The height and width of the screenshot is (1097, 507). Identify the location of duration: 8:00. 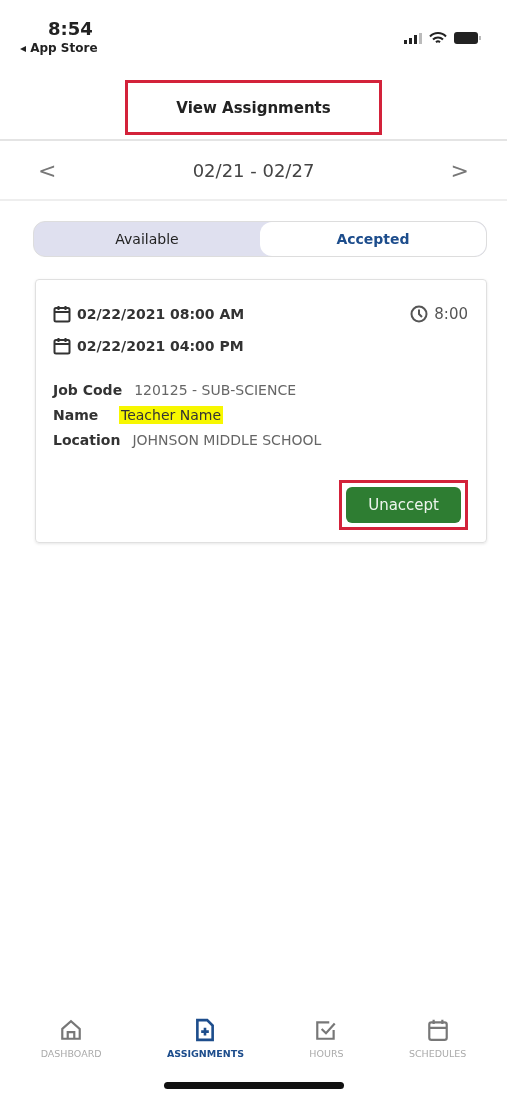
(451, 314).